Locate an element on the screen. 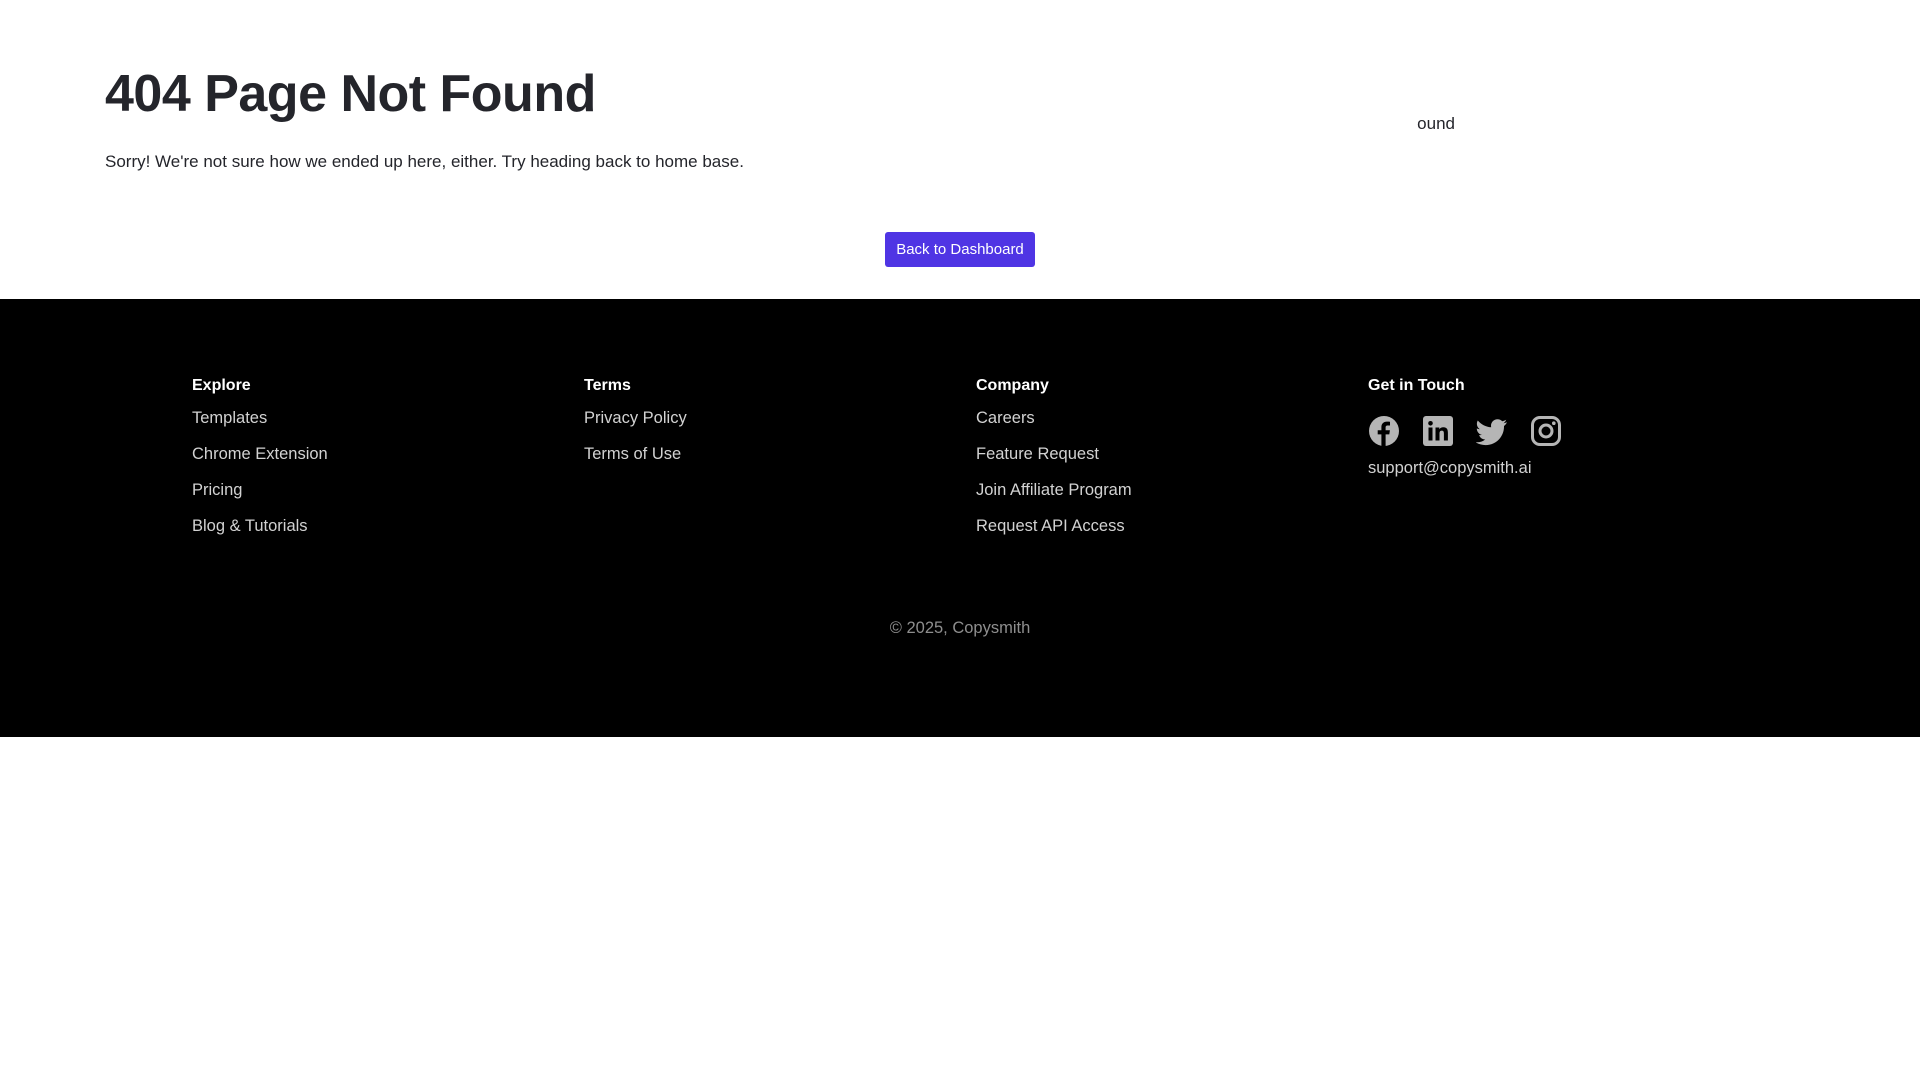 The height and width of the screenshot is (1080, 1920). list-item: Privacy Policy is located at coordinates (635, 427).